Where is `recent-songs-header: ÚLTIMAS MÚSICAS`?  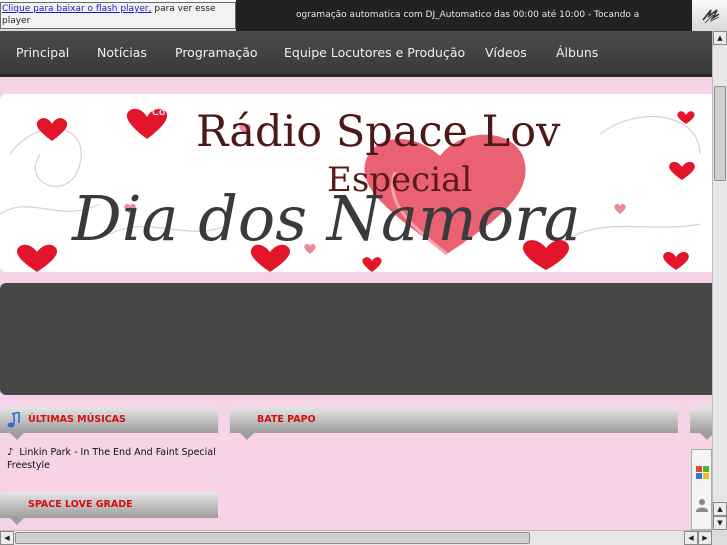
recent-songs-header: ÚLTIMAS MÚSICAS is located at coordinates (109, 423).